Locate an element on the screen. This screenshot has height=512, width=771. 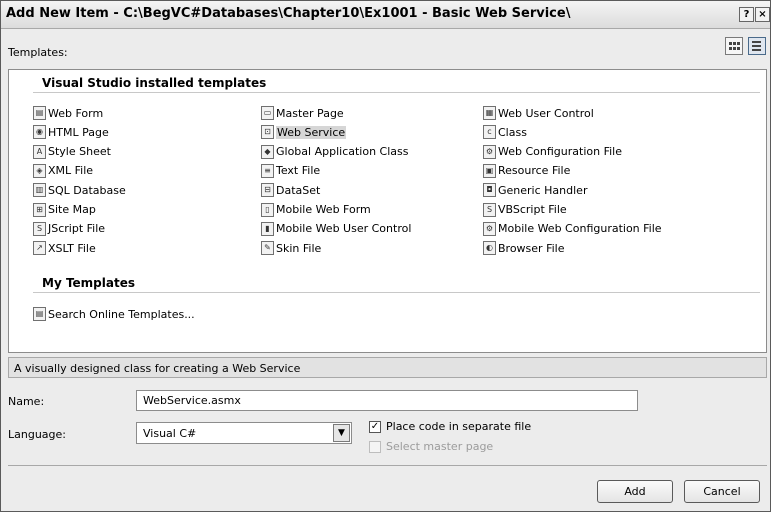
template-item: ▥ SQL Database is located at coordinates (79, 190).